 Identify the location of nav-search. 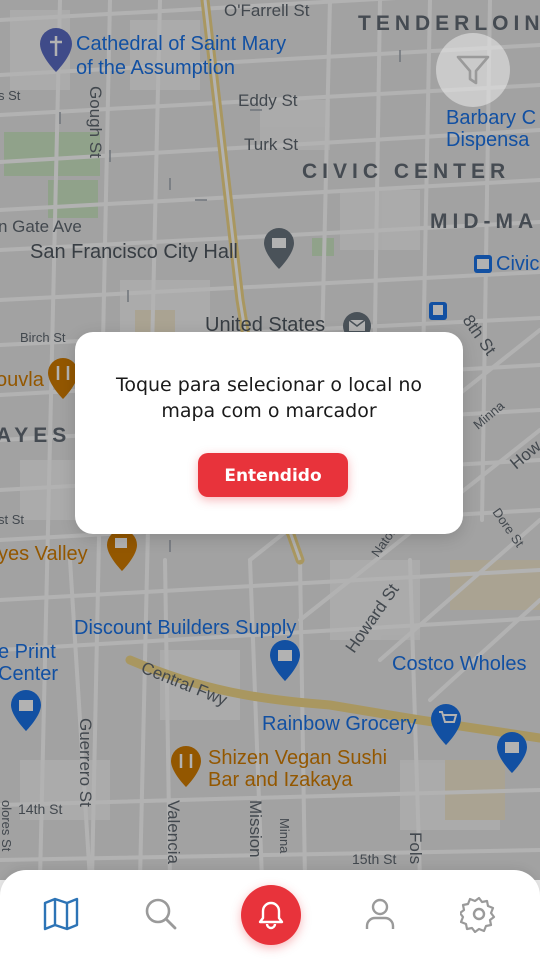
(161, 914).